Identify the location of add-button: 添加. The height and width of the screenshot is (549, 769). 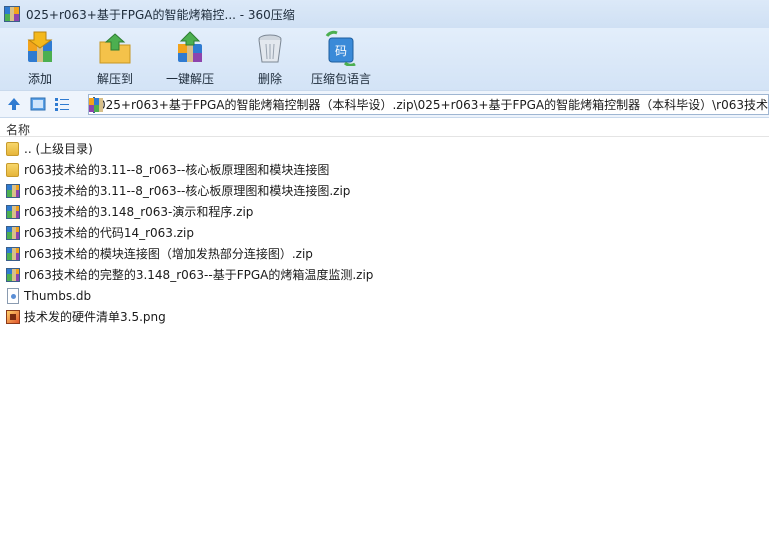
(40, 59).